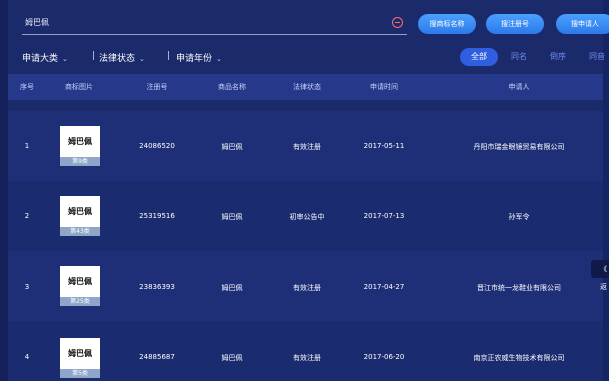  I want to click on header-no: 序号, so click(27, 87).